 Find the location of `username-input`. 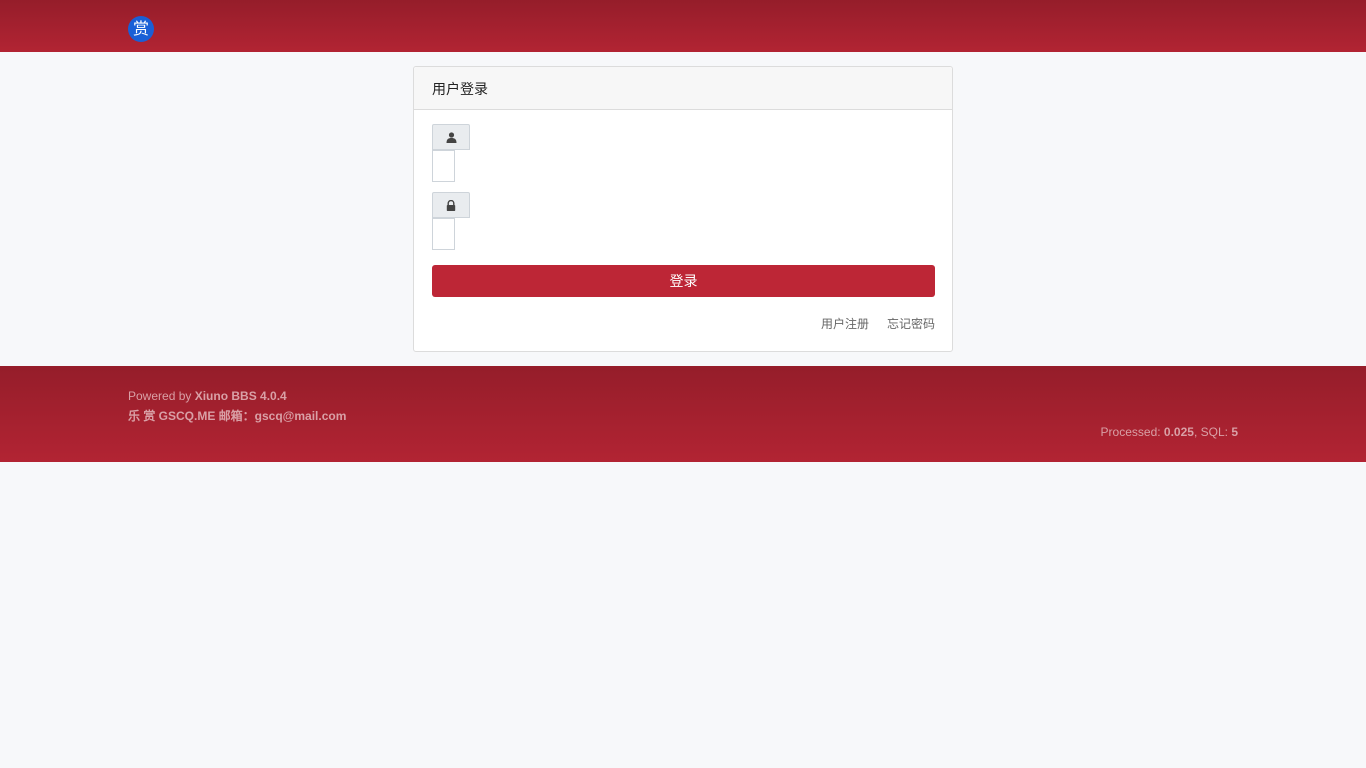

username-input is located at coordinates (443, 166).